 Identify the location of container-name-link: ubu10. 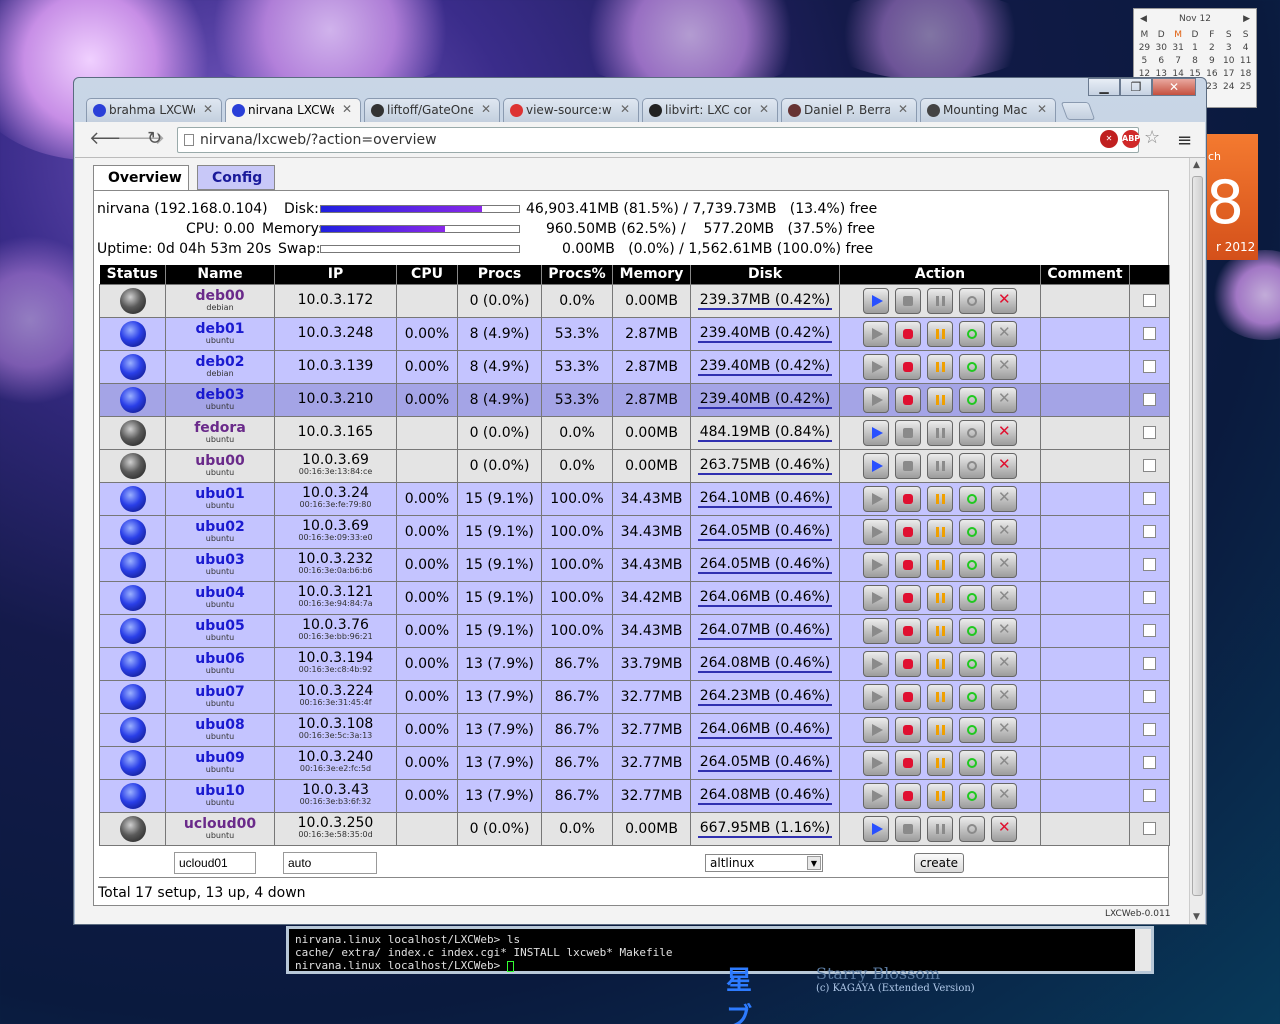
(220, 791).